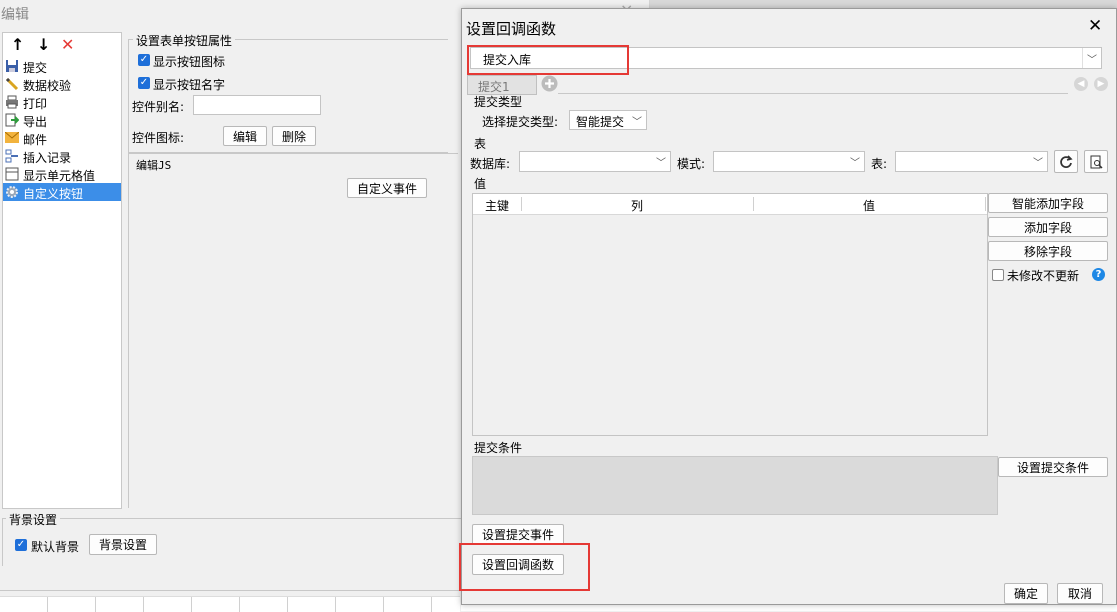 The height and width of the screenshot is (612, 1117). Describe the element at coordinates (1101, 84) in the screenshot. I see `tab-scroll-right-icon: ▶` at that location.